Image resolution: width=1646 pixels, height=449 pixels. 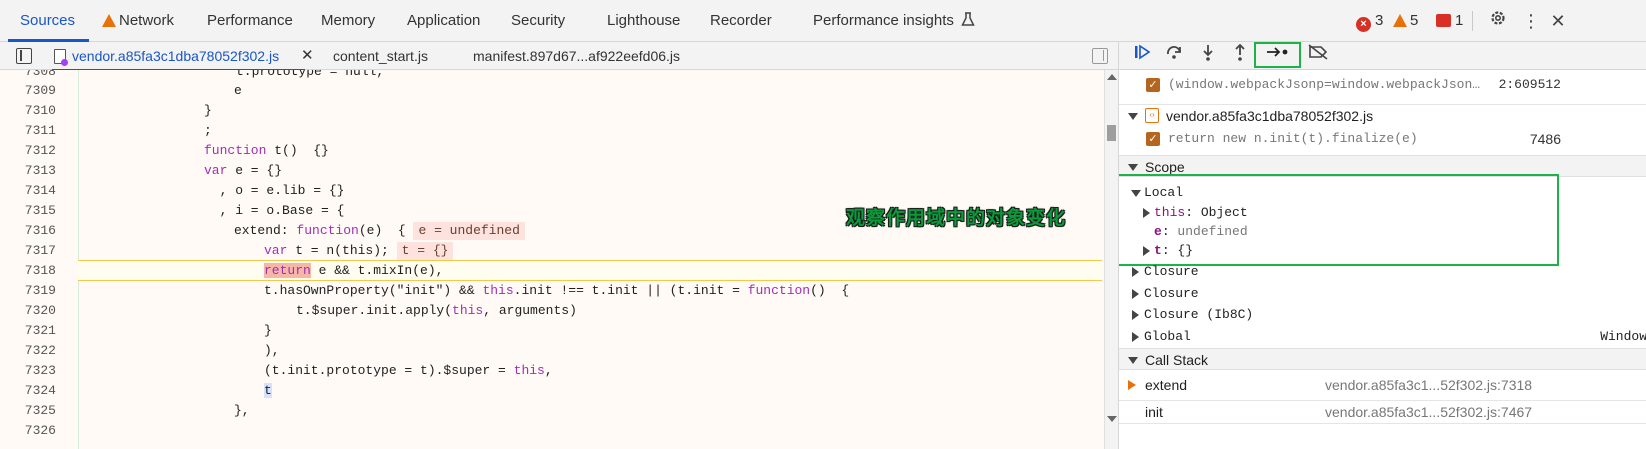 What do you see at coordinates (24, 56) in the screenshot?
I see `sidebar-toggle-icon` at bounding box center [24, 56].